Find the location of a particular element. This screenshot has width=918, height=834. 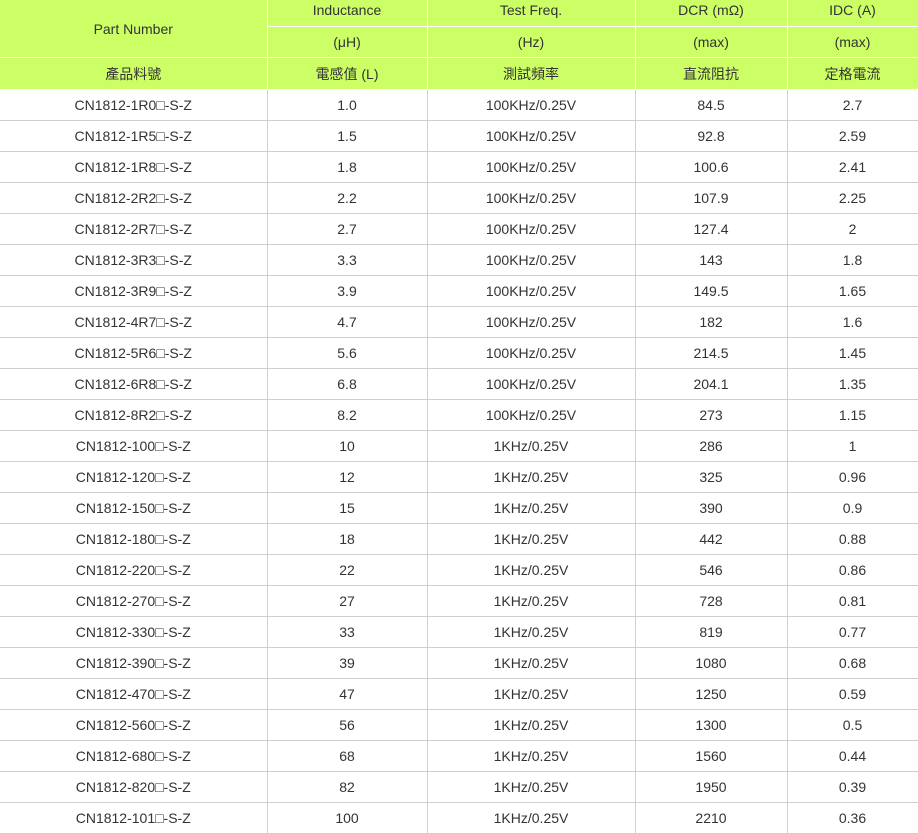

cell-idc: 1.15 is located at coordinates (852, 415).